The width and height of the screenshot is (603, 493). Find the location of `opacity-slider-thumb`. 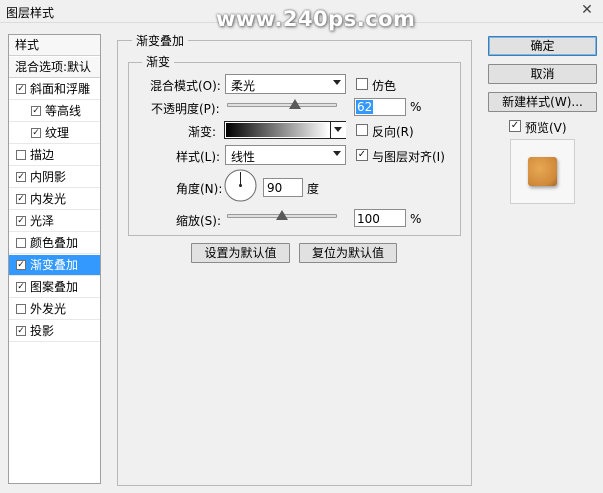

opacity-slider-thumb is located at coordinates (295, 104).